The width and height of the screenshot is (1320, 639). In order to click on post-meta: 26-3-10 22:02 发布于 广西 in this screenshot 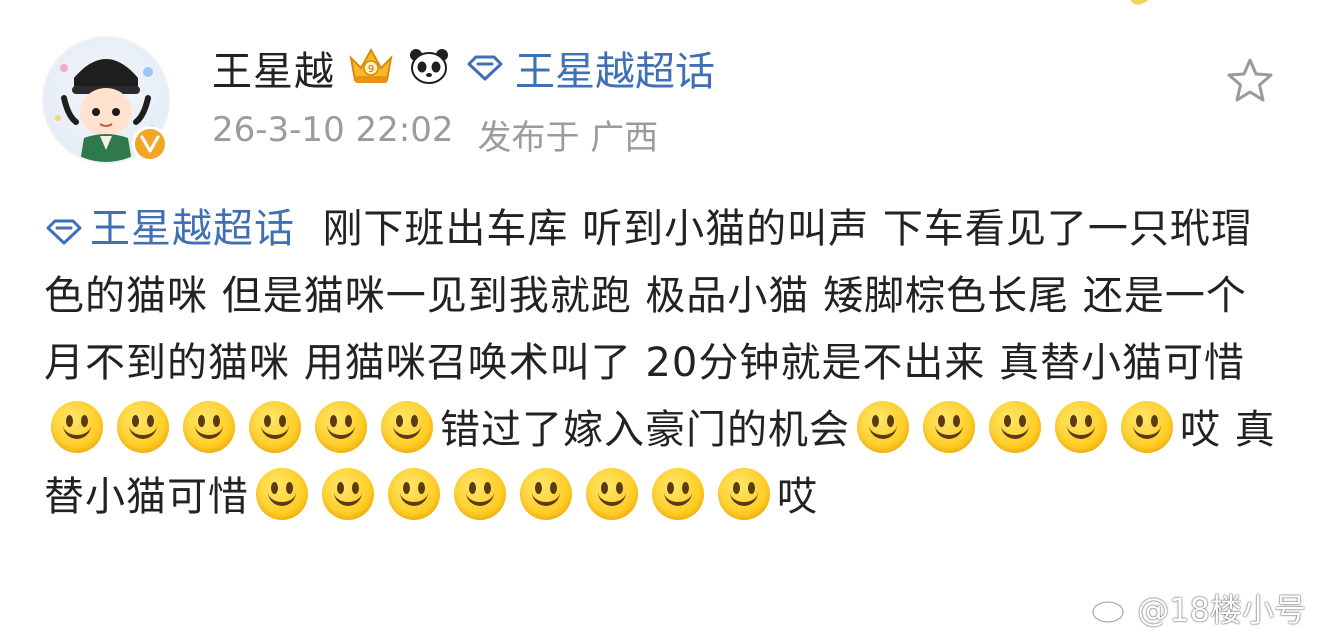, I will do `click(706, 134)`.